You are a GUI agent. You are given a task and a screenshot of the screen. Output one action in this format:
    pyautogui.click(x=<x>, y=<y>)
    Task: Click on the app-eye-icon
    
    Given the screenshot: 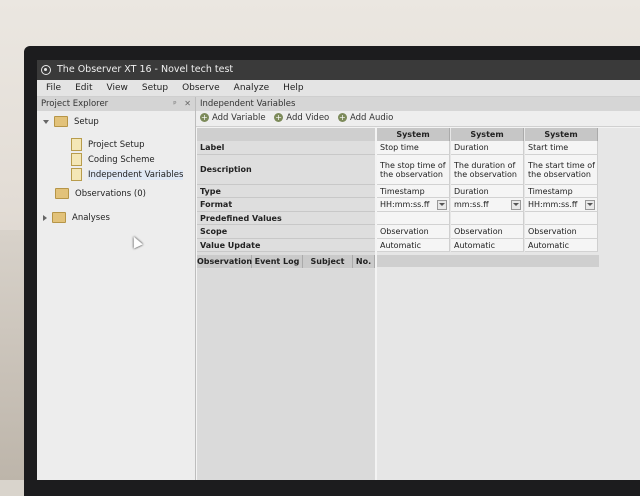 What is the action you would take?
    pyautogui.click(x=46, y=70)
    